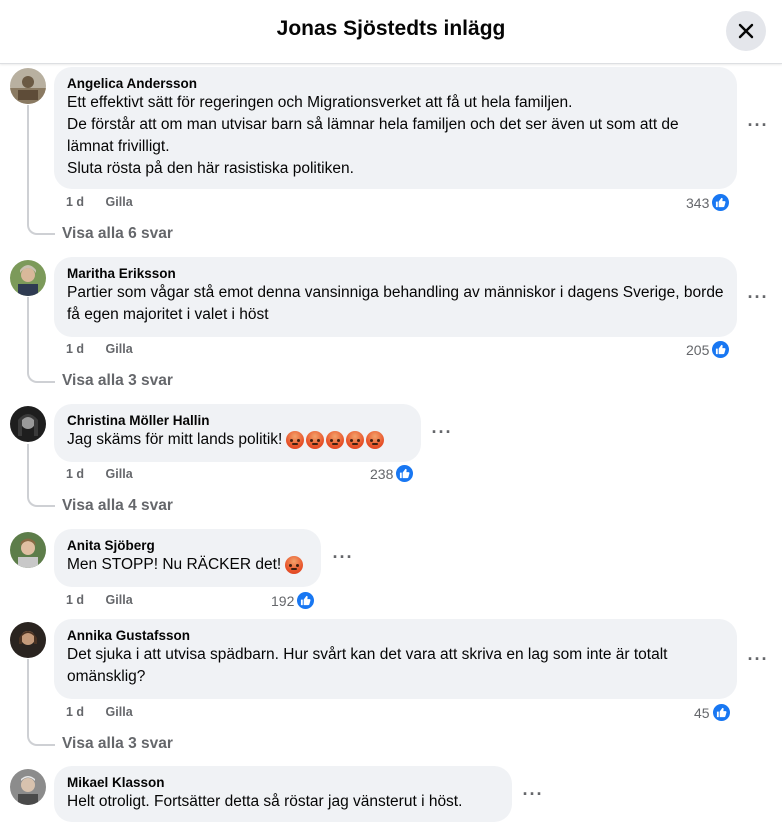  What do you see at coordinates (382, 473) in the screenshot?
I see `reaction-number: 238` at bounding box center [382, 473].